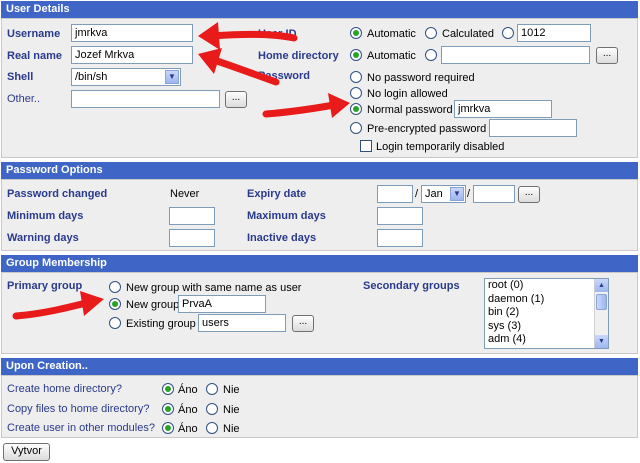 This screenshot has width=640, height=463. What do you see at coordinates (407, 94) in the screenshot?
I see `pw-nologin-label: No login allowed` at bounding box center [407, 94].